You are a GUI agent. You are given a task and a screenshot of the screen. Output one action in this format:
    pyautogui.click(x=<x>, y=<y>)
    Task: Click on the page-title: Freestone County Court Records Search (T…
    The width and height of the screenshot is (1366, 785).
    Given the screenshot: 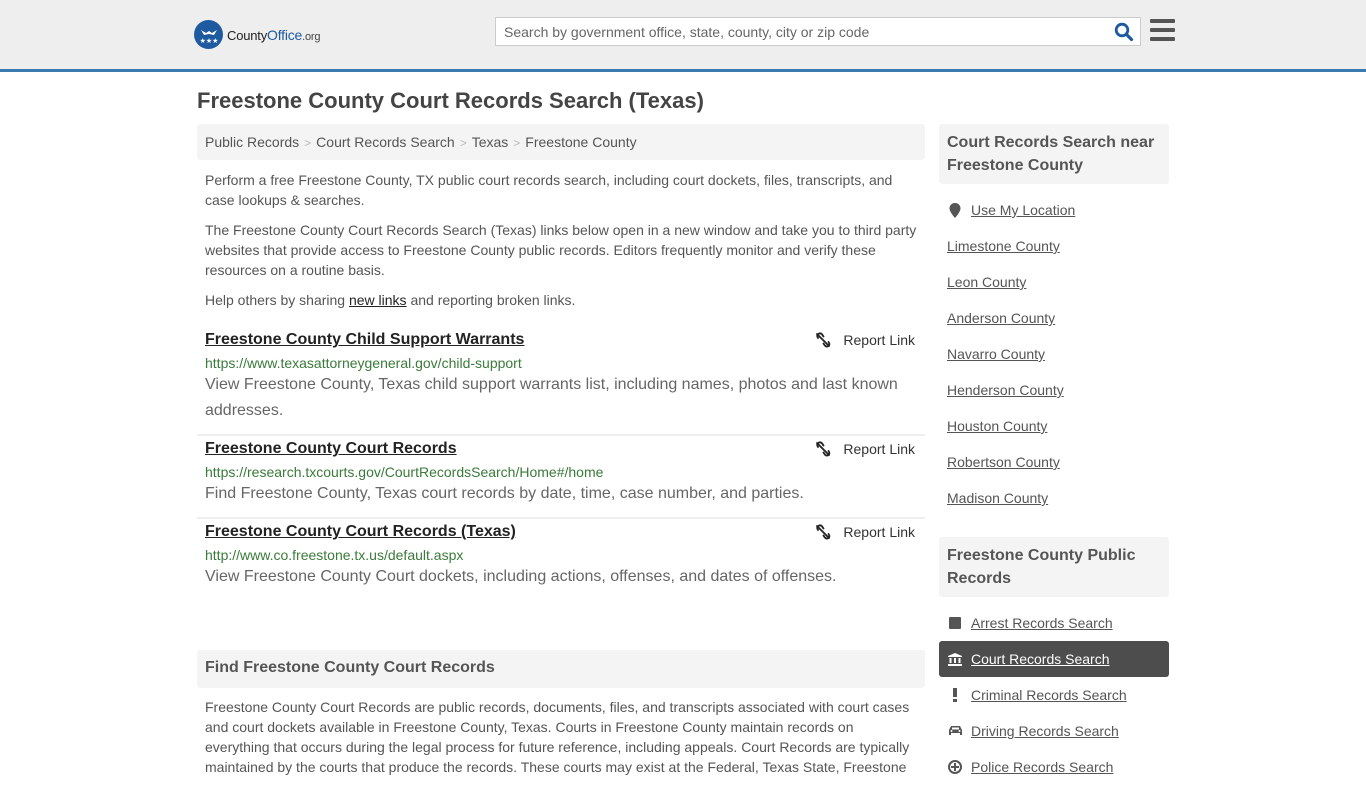 What is the action you would take?
    pyautogui.click(x=450, y=100)
    